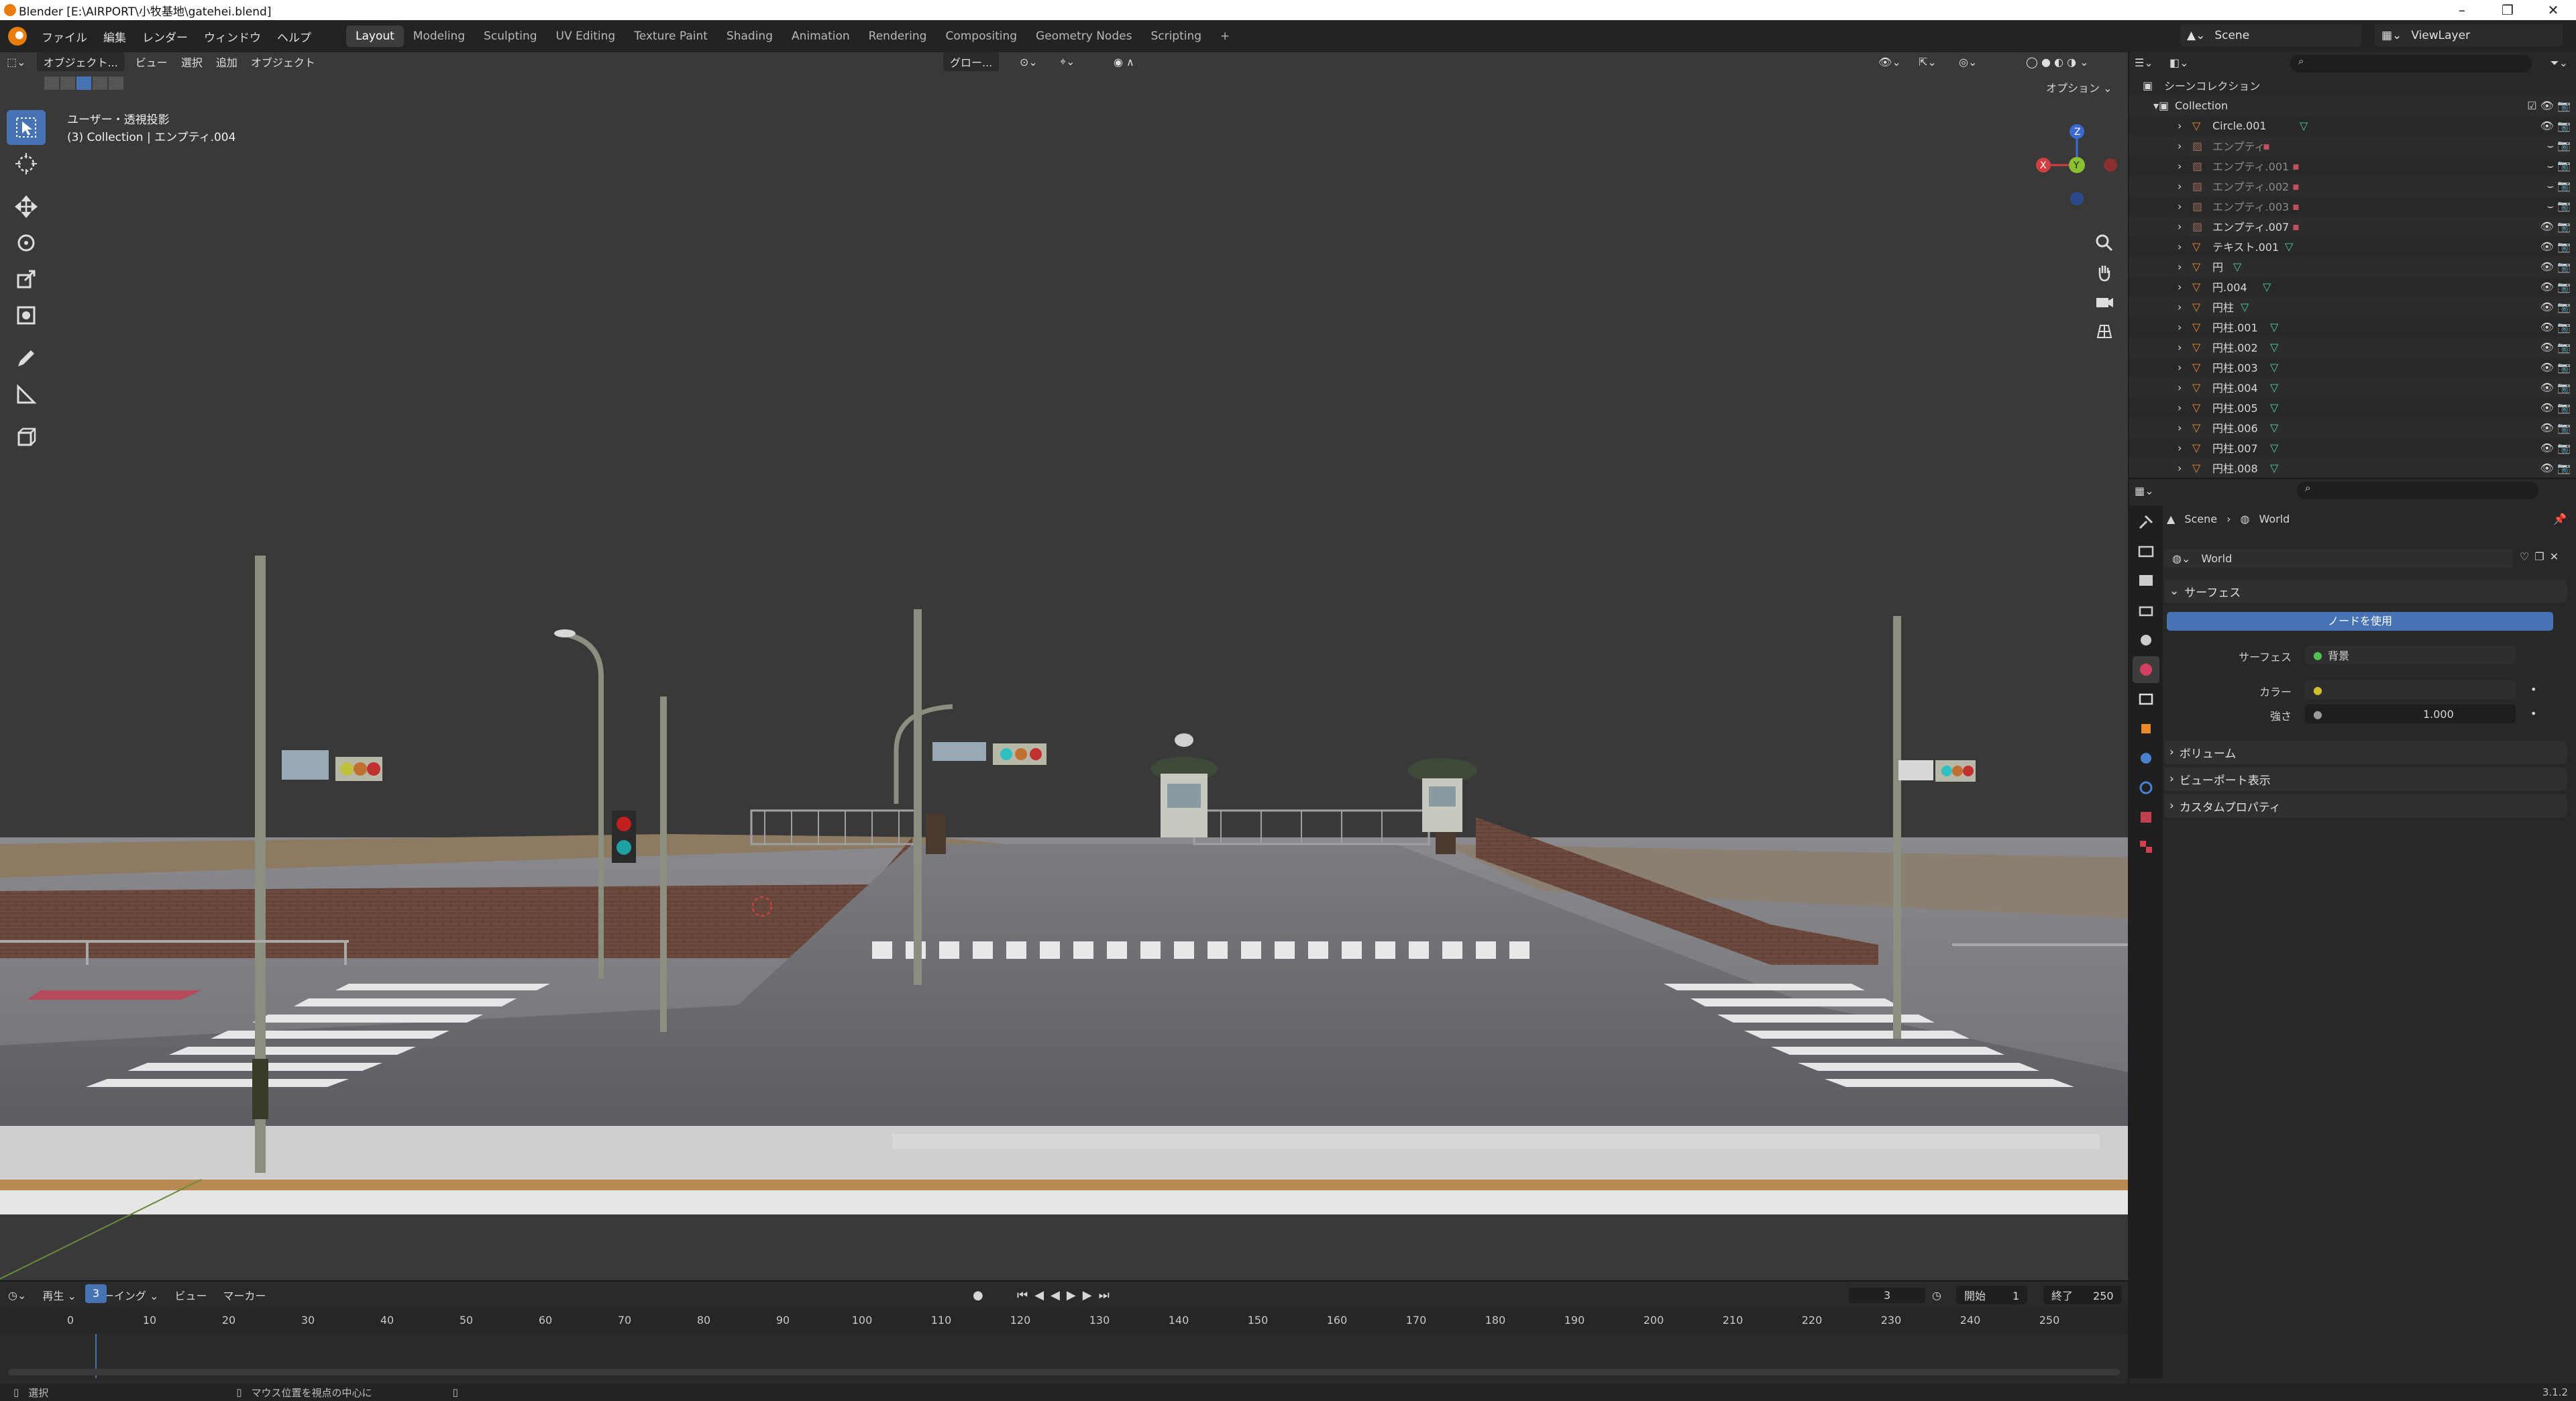 The width and height of the screenshot is (2576, 1401). Describe the element at coordinates (2352, 166) in the screenshot. I see `outliner-item: › ▨ エンプティ.001 ▪ ⌣ 📷` at that location.